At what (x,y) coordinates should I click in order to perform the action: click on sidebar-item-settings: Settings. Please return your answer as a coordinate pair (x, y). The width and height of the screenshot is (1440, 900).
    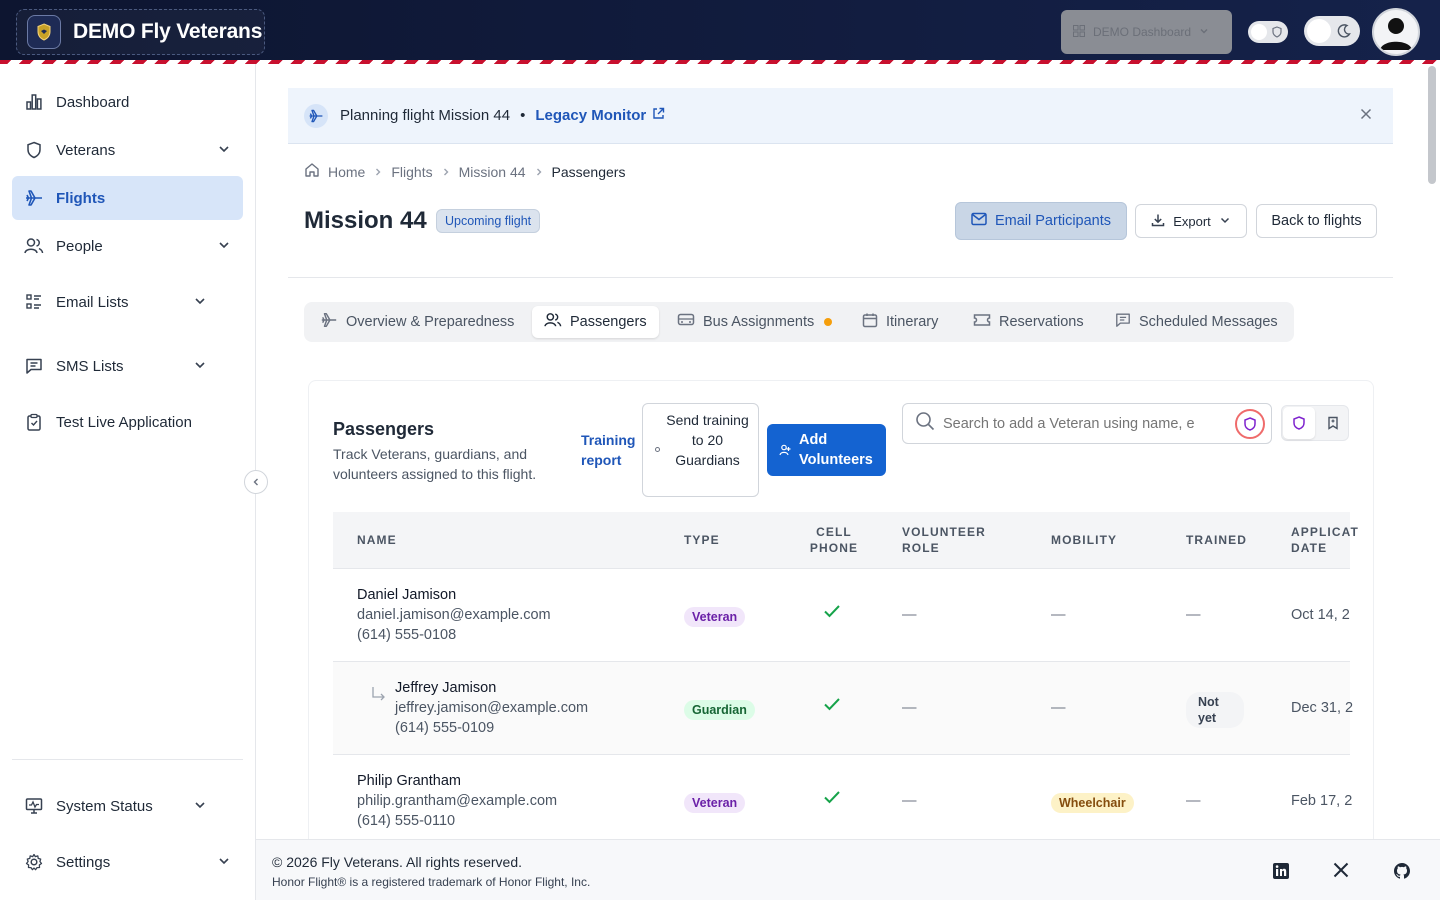
    Looking at the image, I should click on (127, 862).